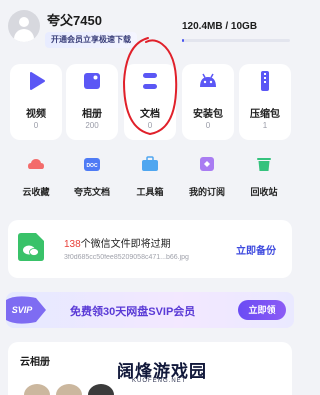 The width and height of the screenshot is (320, 395). Describe the element at coordinates (207, 164) in the screenshot. I see `subscription-icon` at that location.